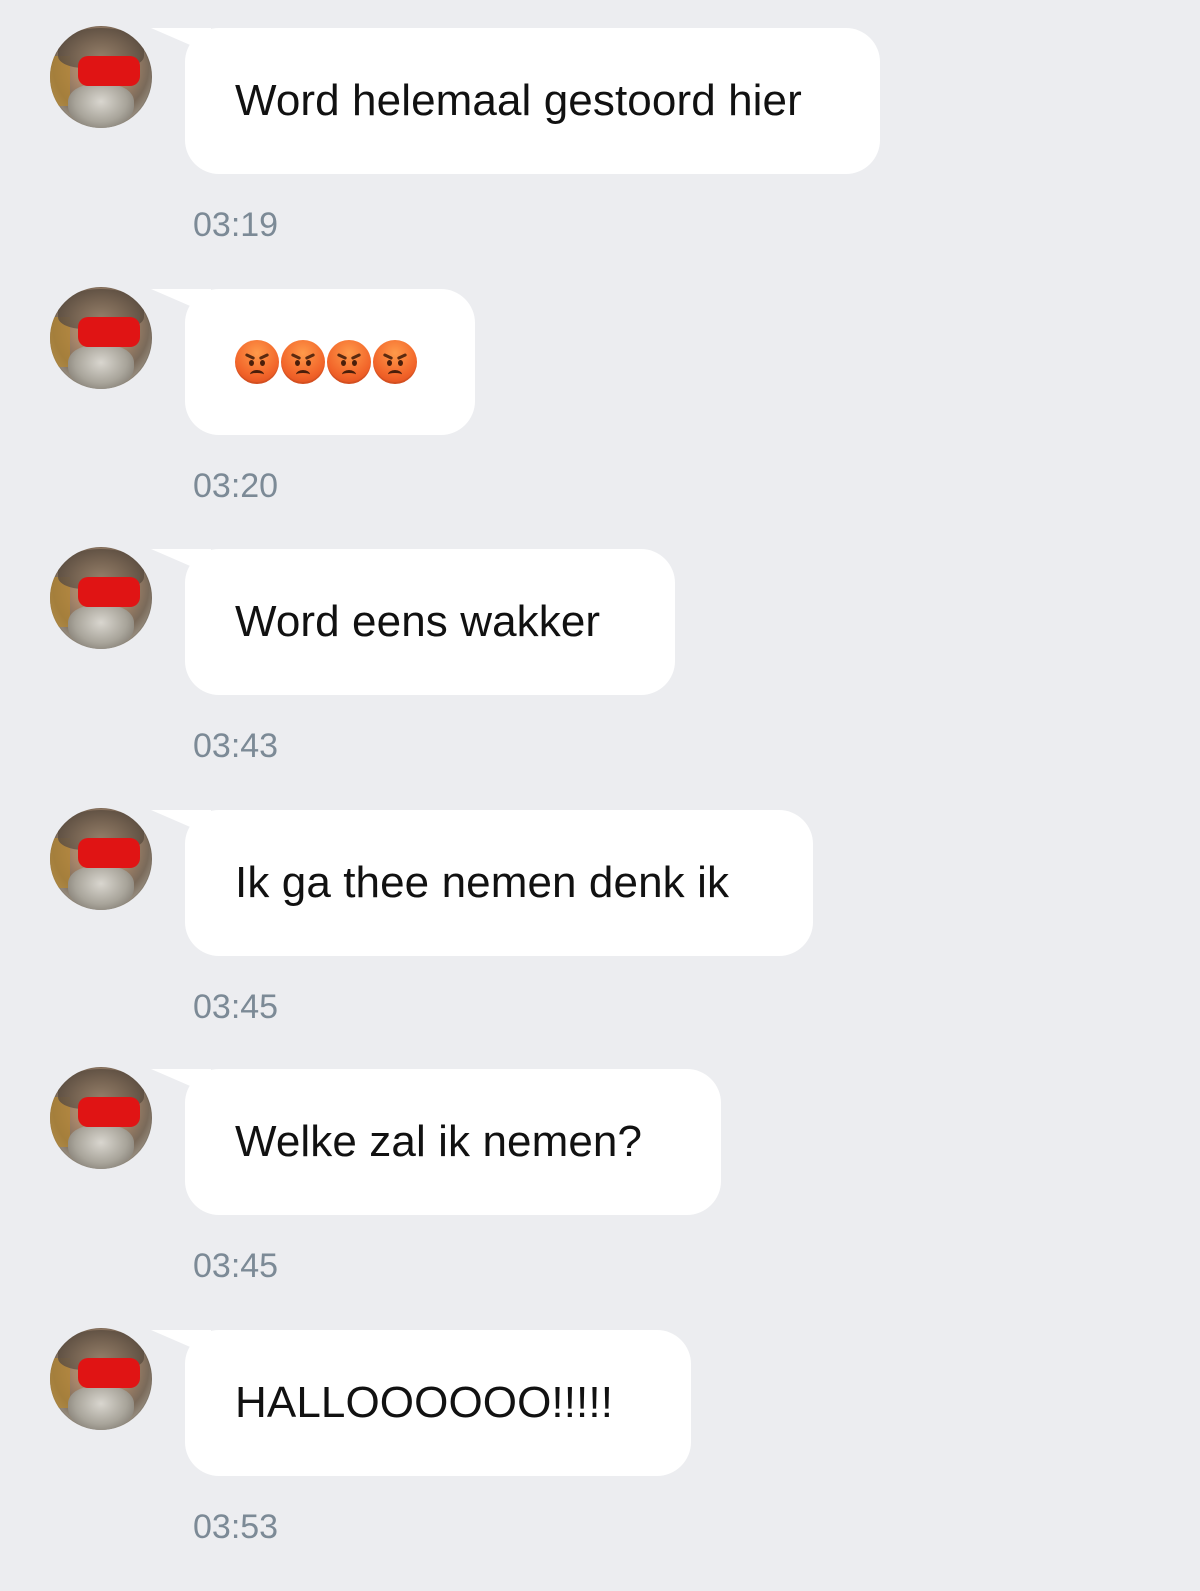 The height and width of the screenshot is (1591, 1200). Describe the element at coordinates (236, 225) in the screenshot. I see `message-timestamp: 03:19` at that location.